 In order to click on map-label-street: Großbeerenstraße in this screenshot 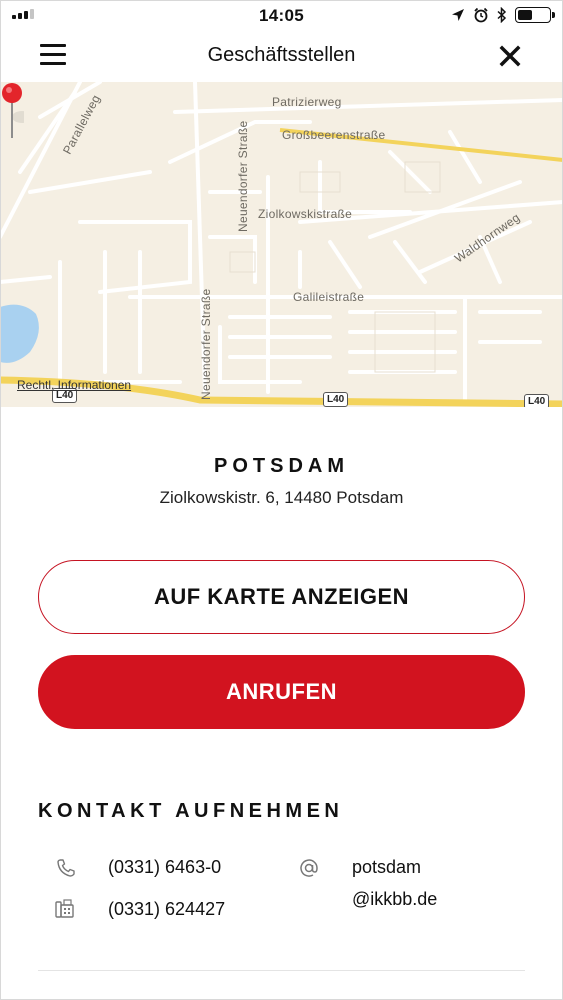, I will do `click(334, 135)`.